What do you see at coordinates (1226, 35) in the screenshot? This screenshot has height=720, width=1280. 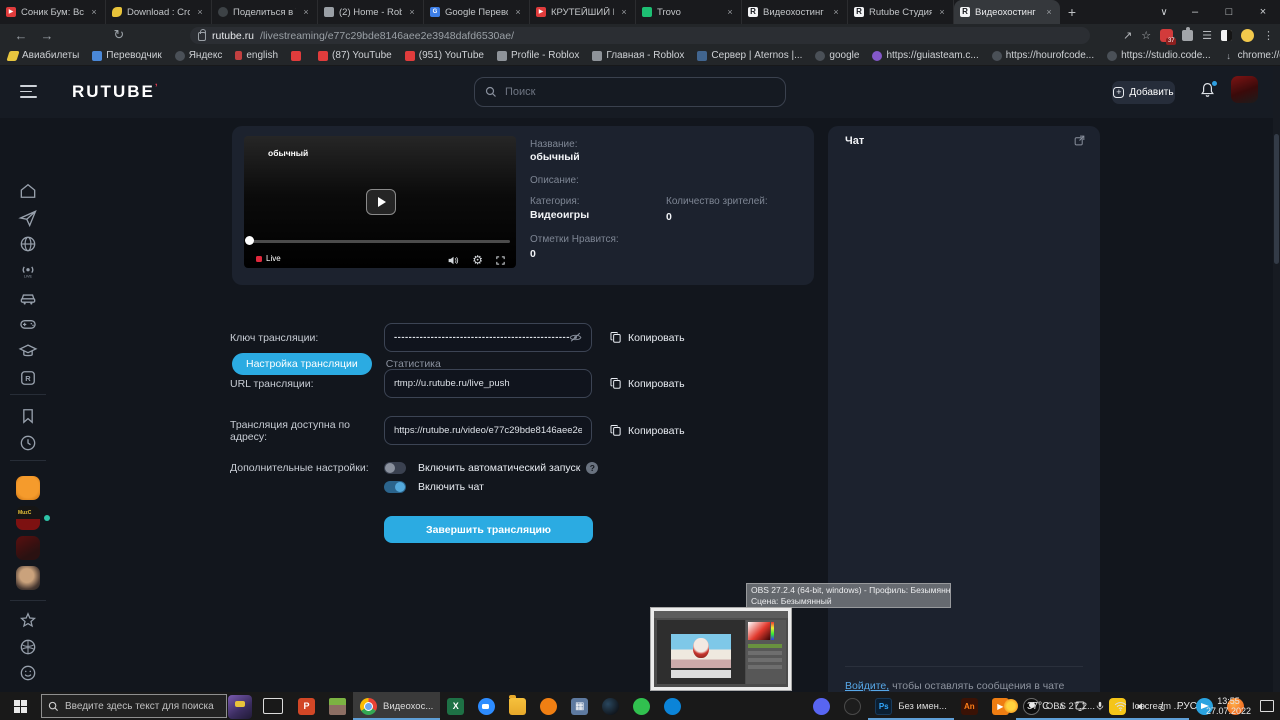 I see `reader-extension-icon` at bounding box center [1226, 35].